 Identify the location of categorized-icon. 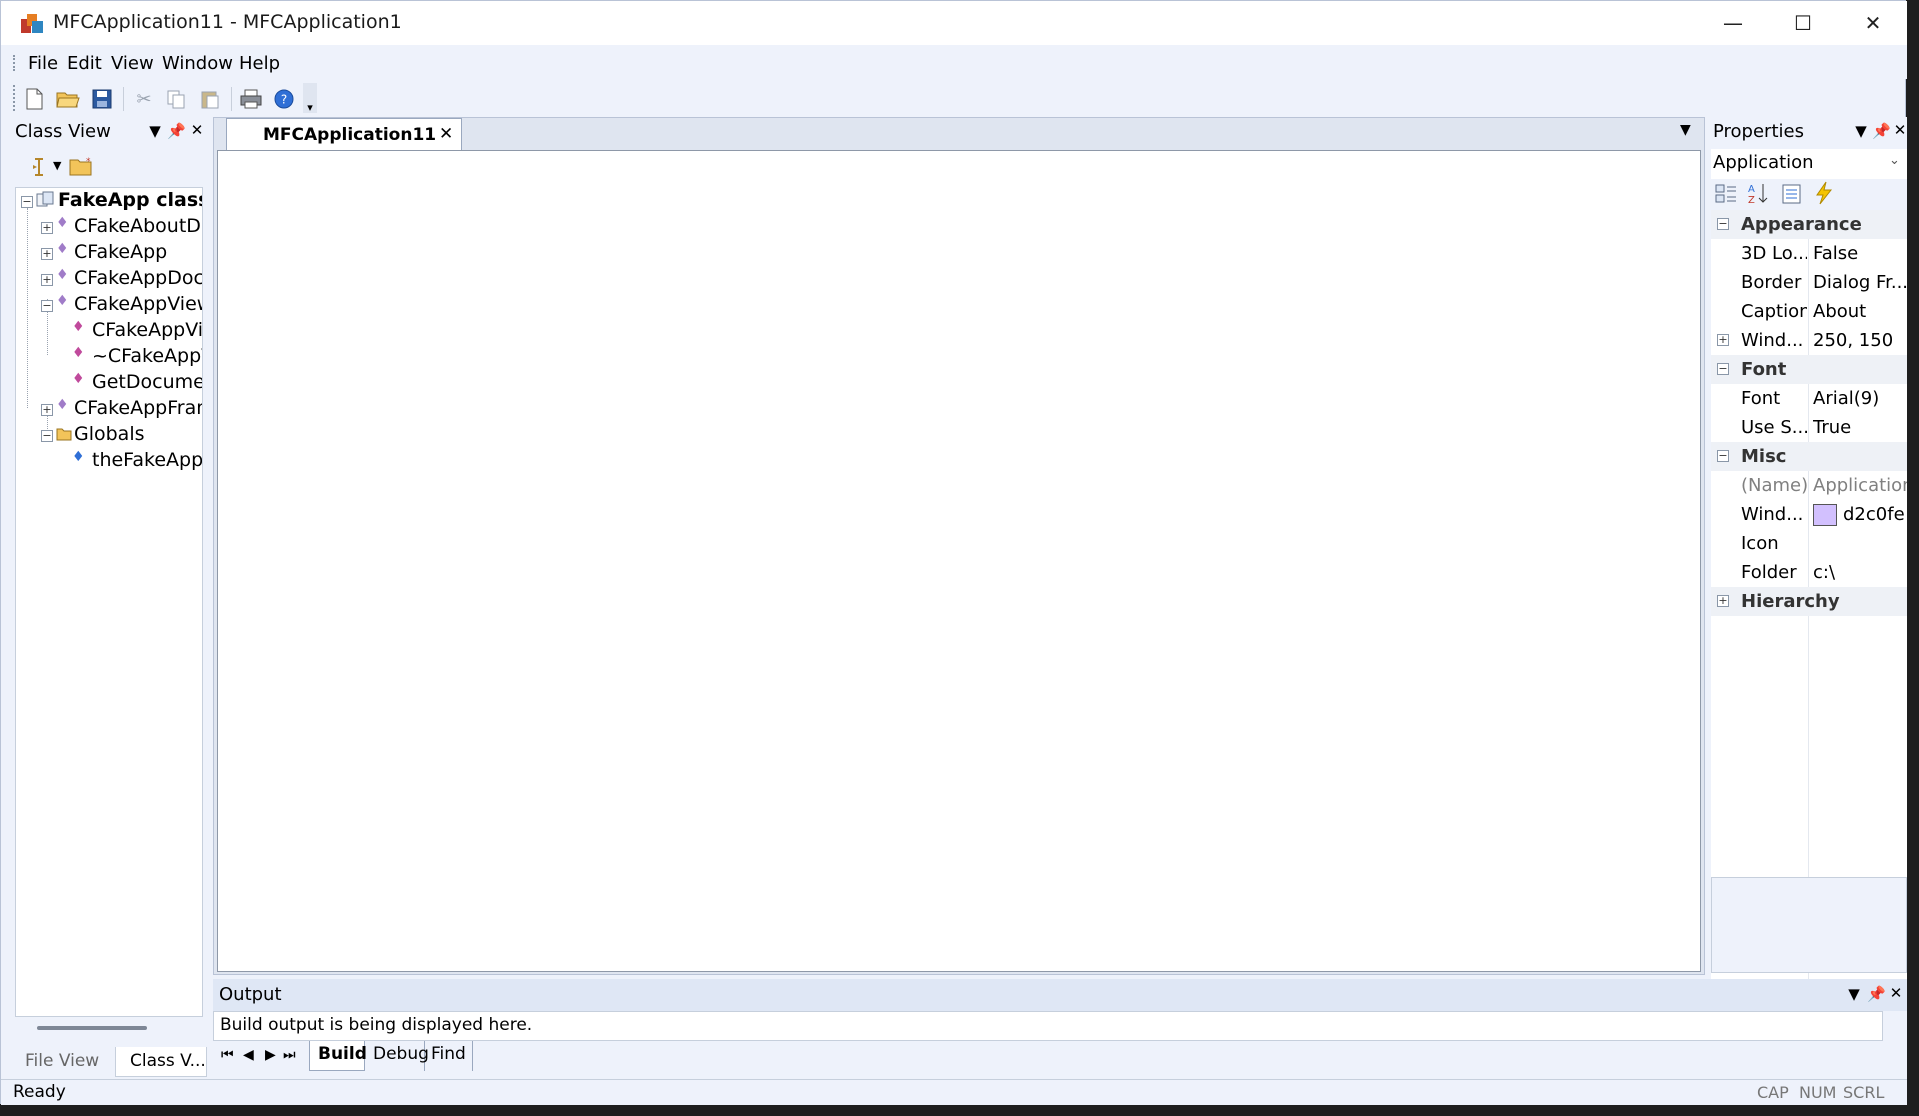
(1726, 194).